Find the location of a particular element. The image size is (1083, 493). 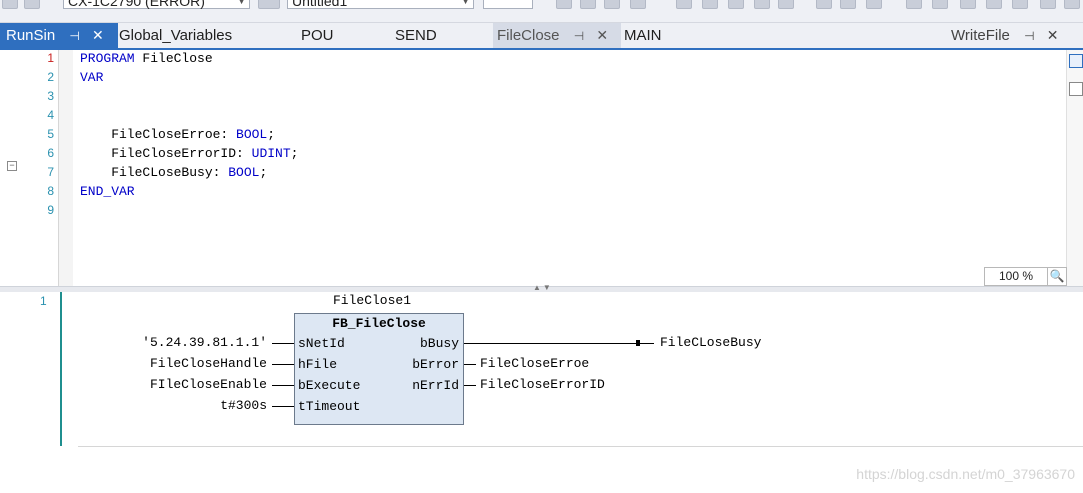

dropdown-icon is located at coordinates (269, 4).